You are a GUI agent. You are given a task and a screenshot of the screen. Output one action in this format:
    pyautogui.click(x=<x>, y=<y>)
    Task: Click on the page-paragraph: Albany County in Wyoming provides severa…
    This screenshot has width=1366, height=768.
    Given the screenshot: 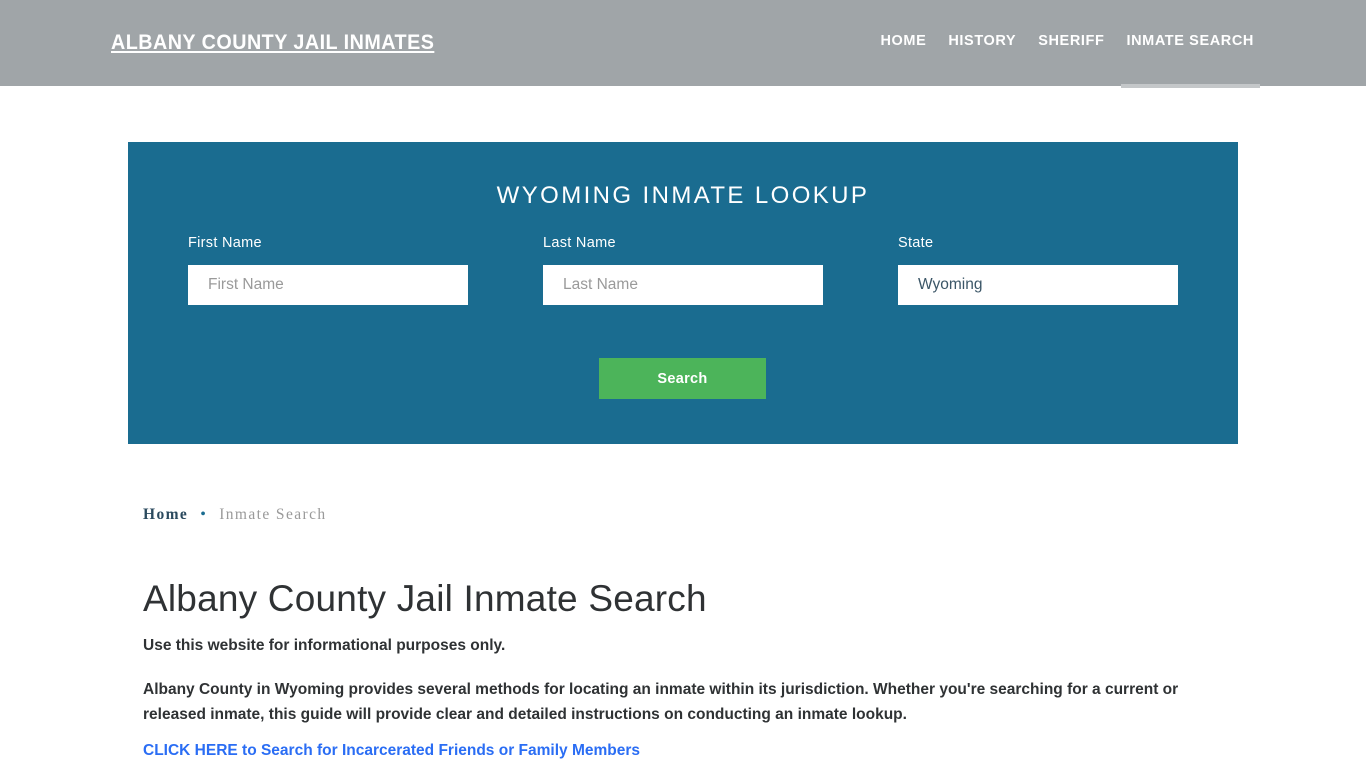 What is the action you would take?
    pyautogui.click(x=661, y=702)
    